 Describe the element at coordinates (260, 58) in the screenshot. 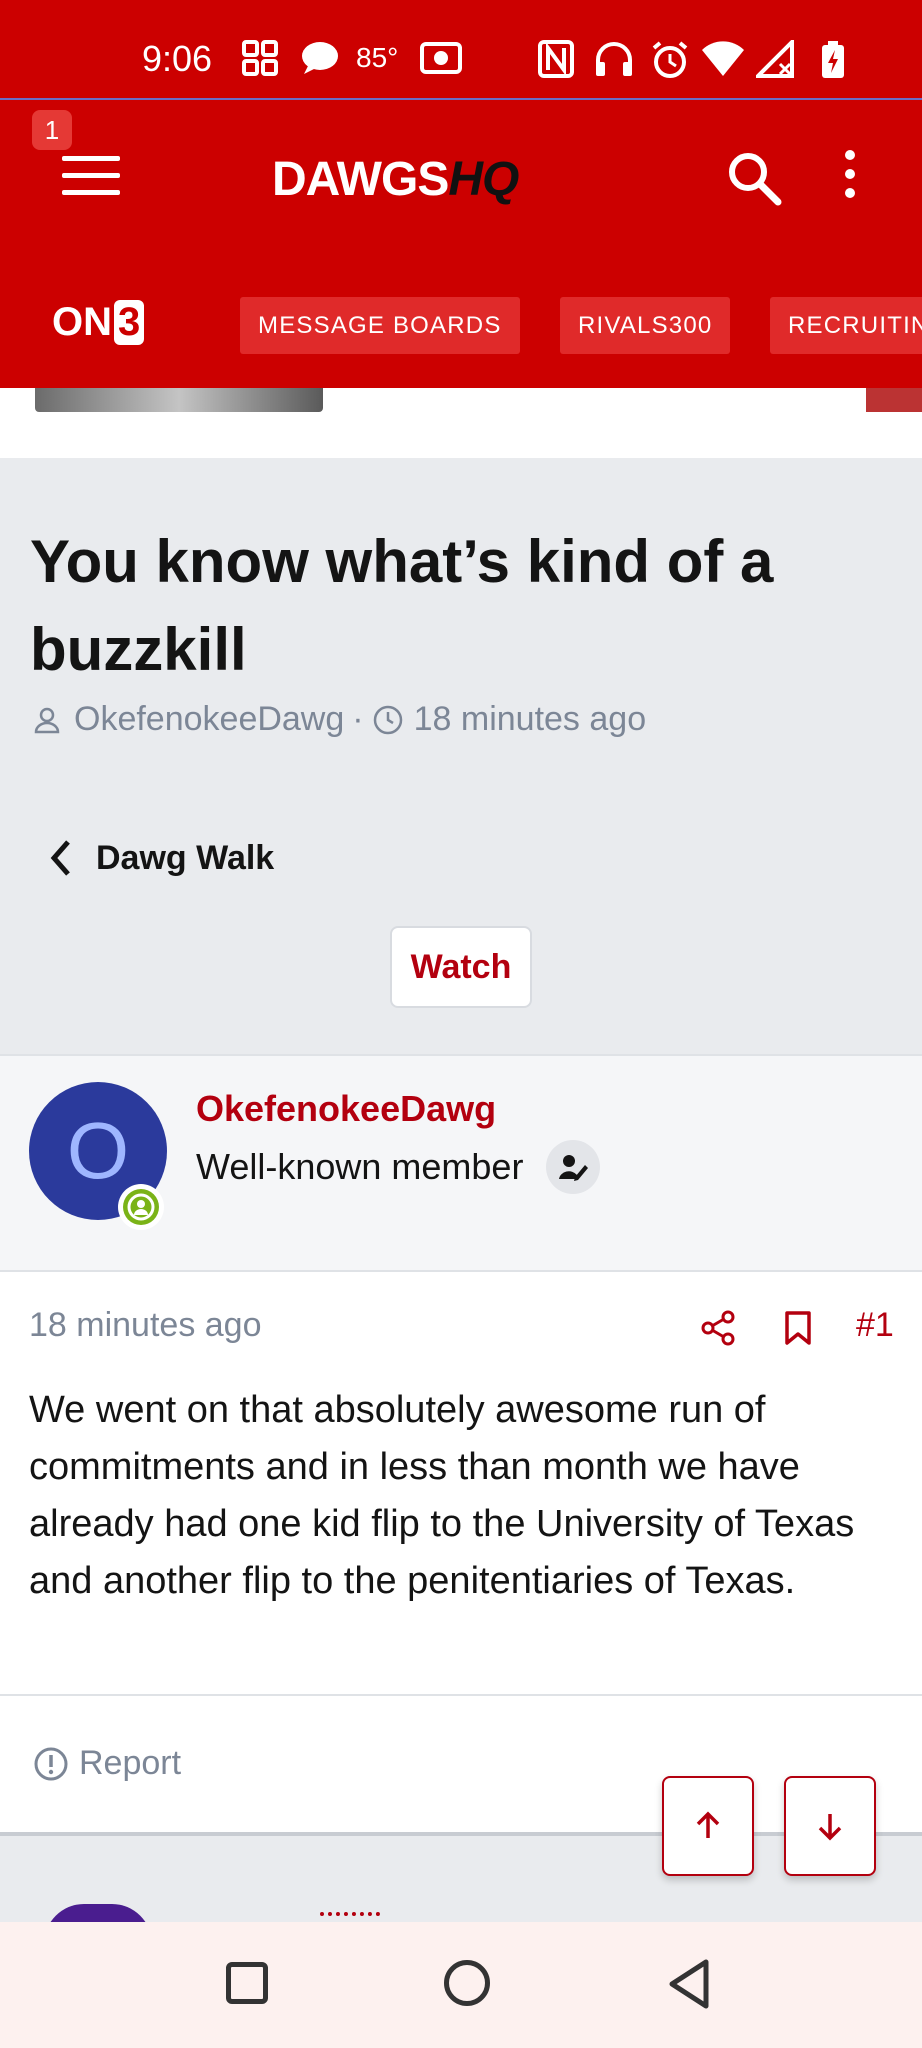

I see `grid-icon` at that location.